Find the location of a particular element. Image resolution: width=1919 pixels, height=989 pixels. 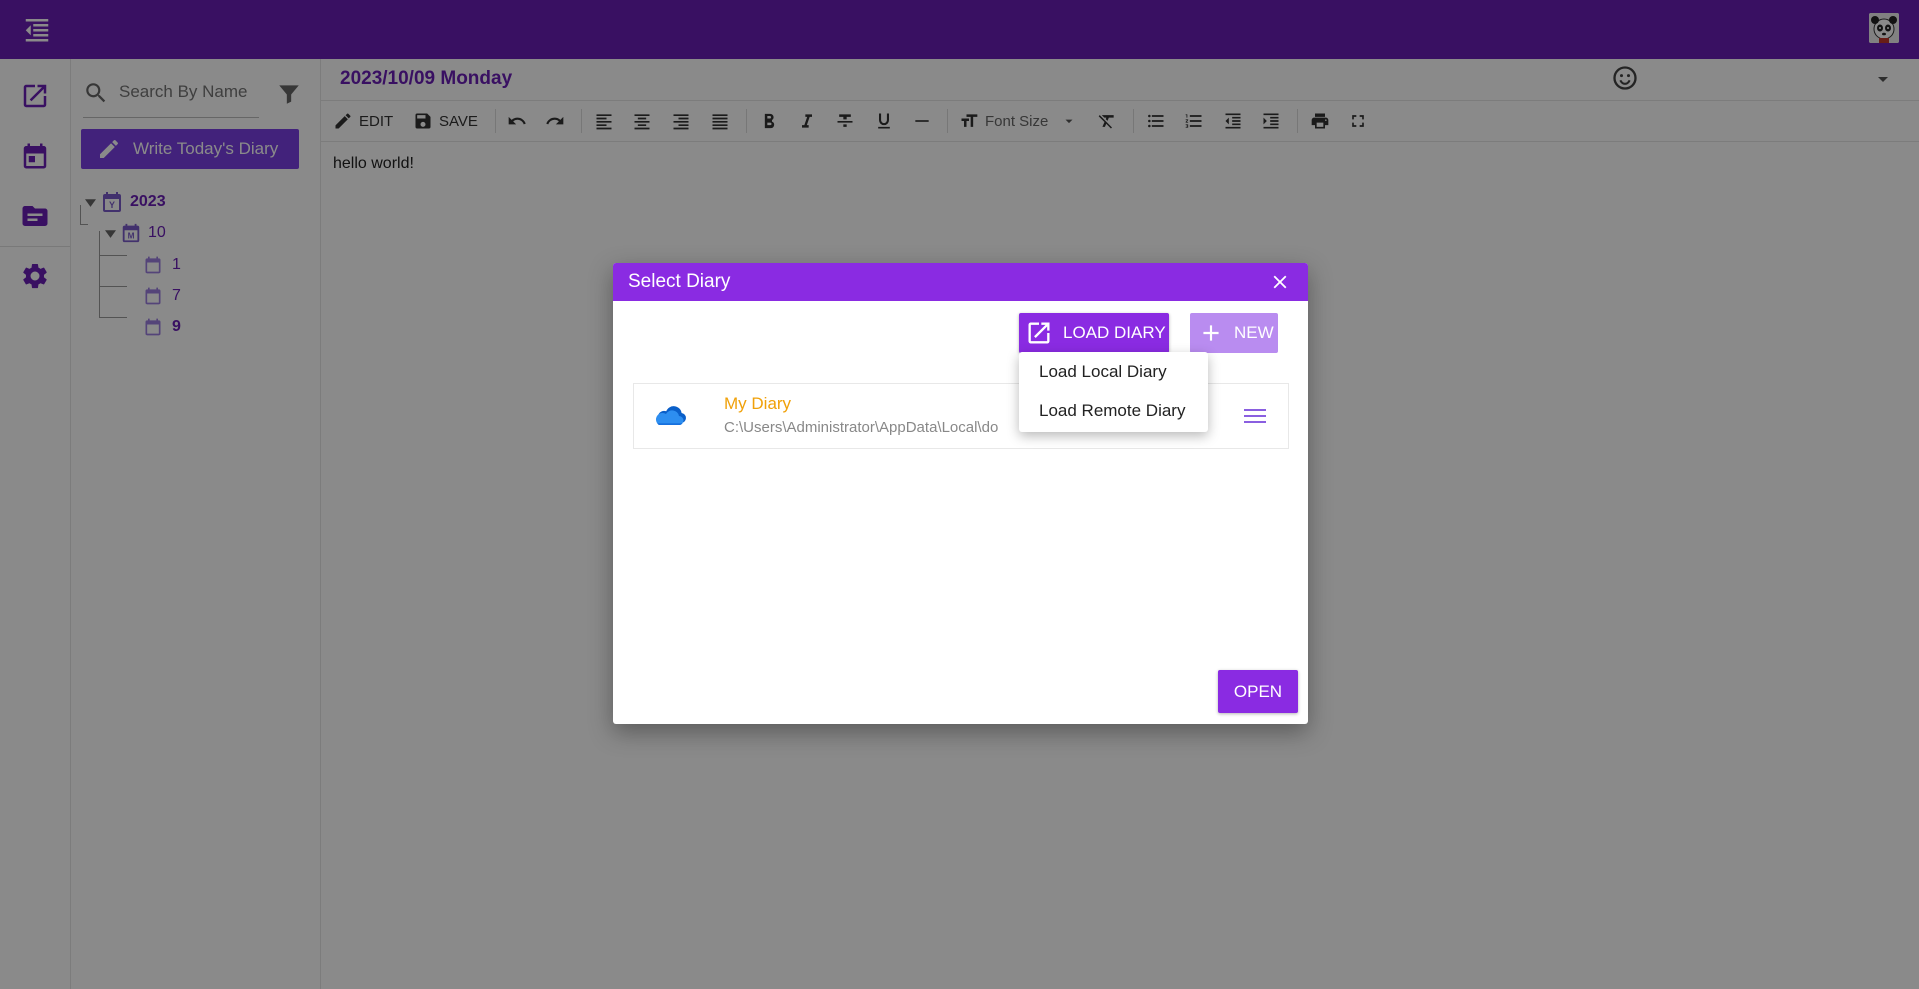

new-diary-button: NEW is located at coordinates (1234, 333).